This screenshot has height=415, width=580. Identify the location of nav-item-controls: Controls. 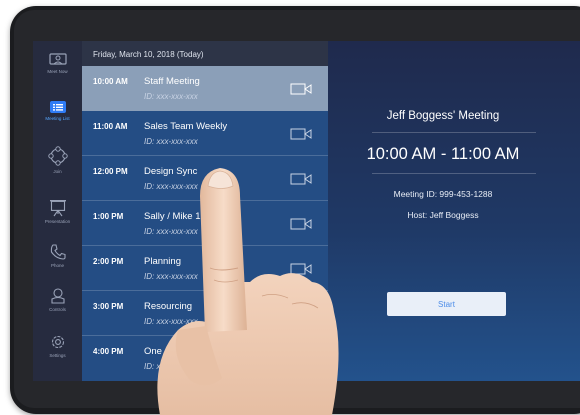
(57, 307).